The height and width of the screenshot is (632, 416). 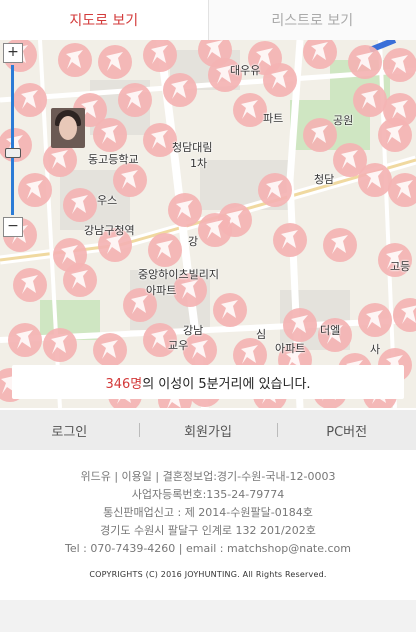 I want to click on bottom-nav: 로그인 회원가입 PC버전, so click(x=208, y=430).